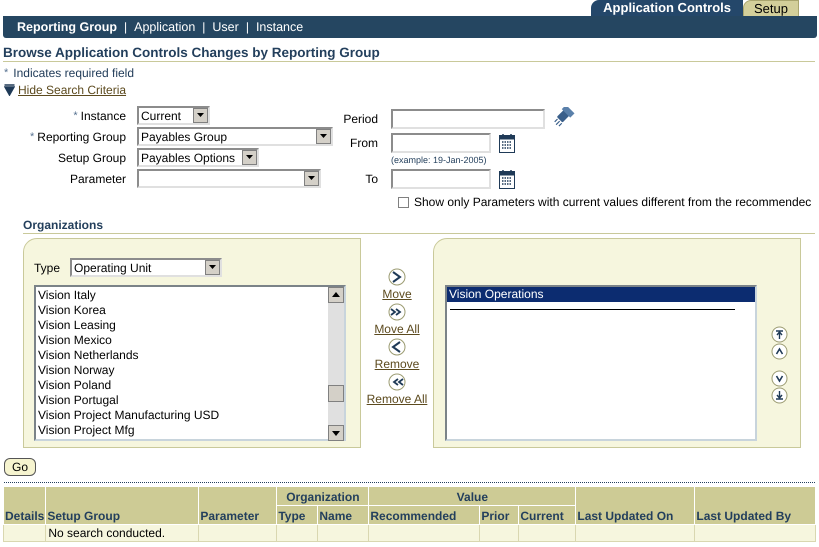 The height and width of the screenshot is (547, 819). What do you see at coordinates (47, 267) in the screenshot?
I see `field-label: Type` at bounding box center [47, 267].